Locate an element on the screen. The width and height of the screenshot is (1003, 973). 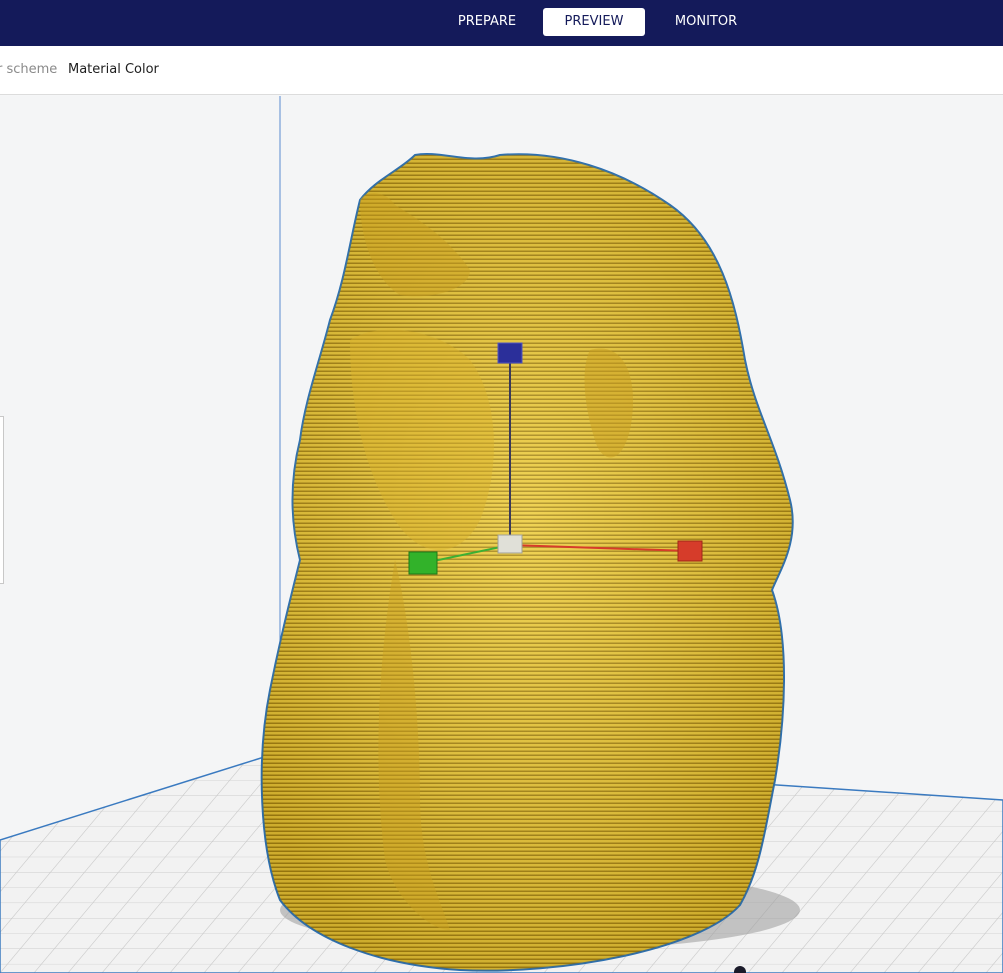
tab-prepare: PREPARE is located at coordinates (487, 22).